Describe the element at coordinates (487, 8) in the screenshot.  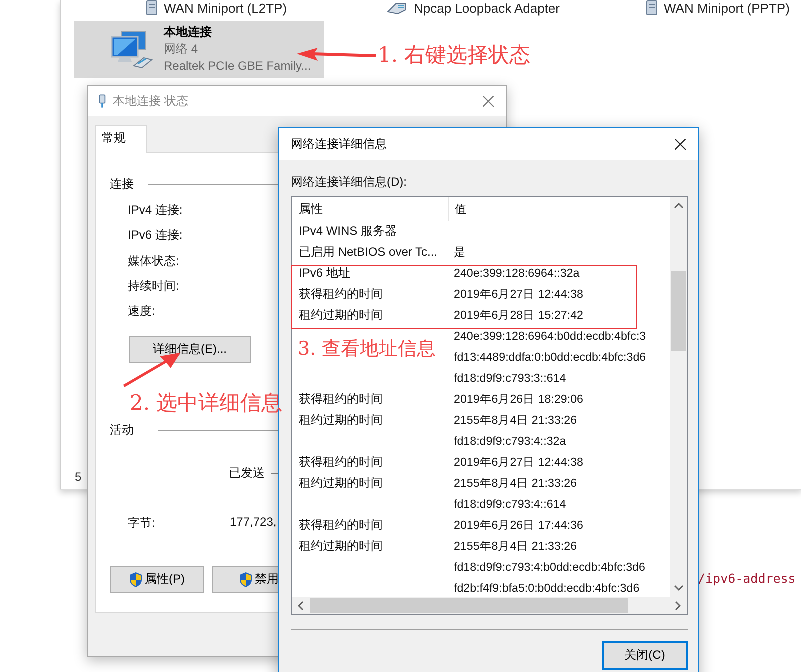
I see `adapter-name: Npcap Loopback Adapter` at that location.